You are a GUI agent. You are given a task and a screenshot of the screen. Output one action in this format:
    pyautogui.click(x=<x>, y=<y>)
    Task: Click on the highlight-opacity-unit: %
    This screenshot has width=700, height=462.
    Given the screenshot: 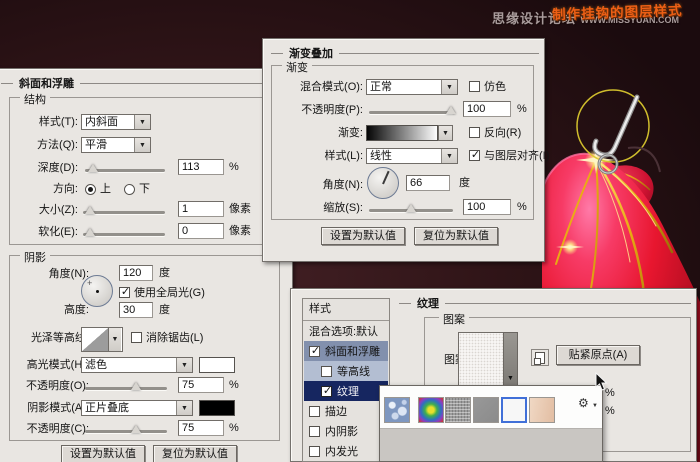 What is the action you would take?
    pyautogui.click(x=234, y=385)
    